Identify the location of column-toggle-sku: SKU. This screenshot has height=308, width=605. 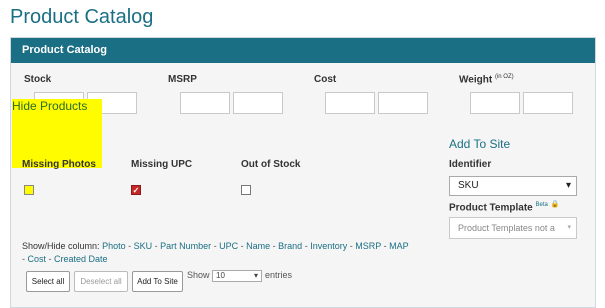
(143, 246).